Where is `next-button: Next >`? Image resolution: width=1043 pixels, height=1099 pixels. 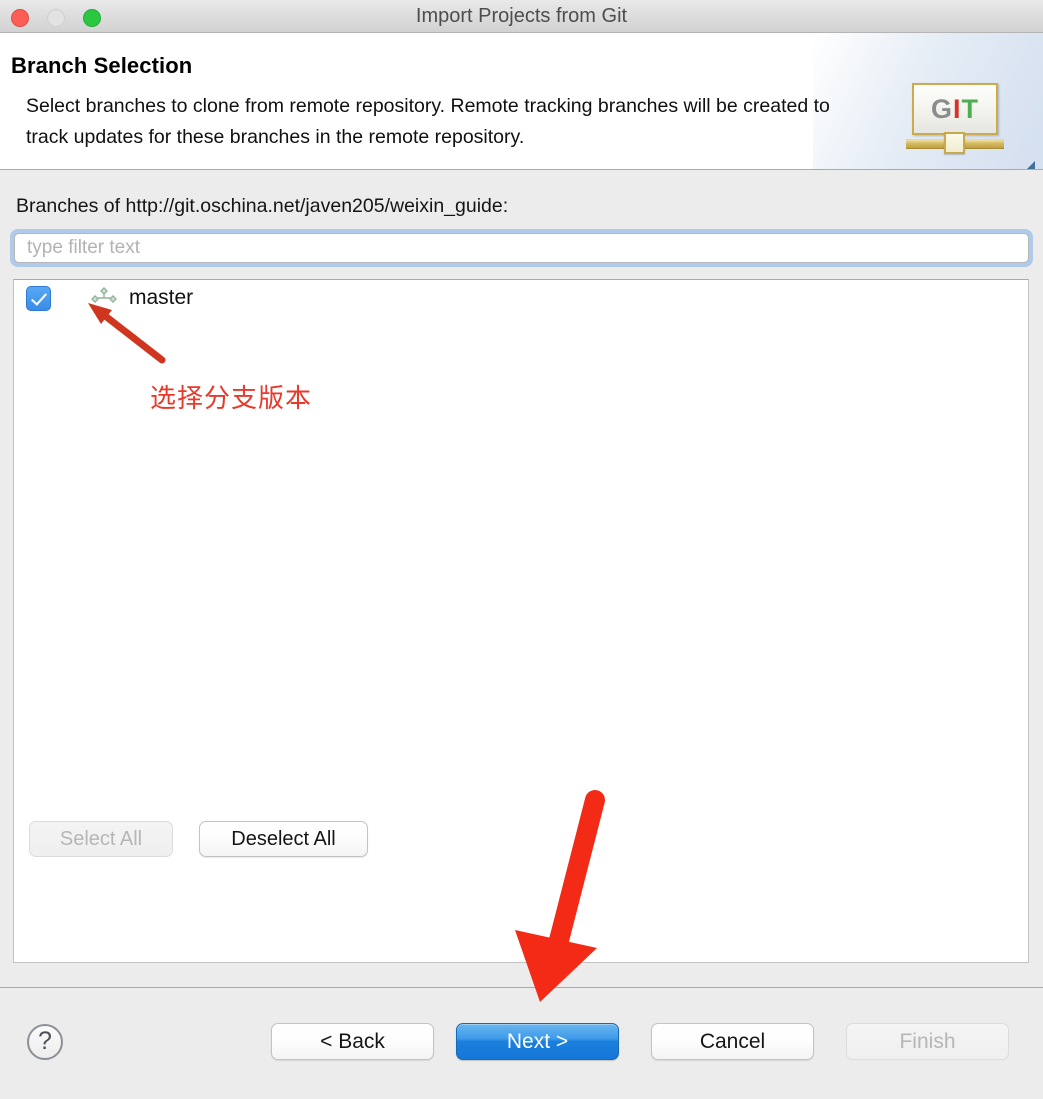
next-button: Next > is located at coordinates (537, 1041).